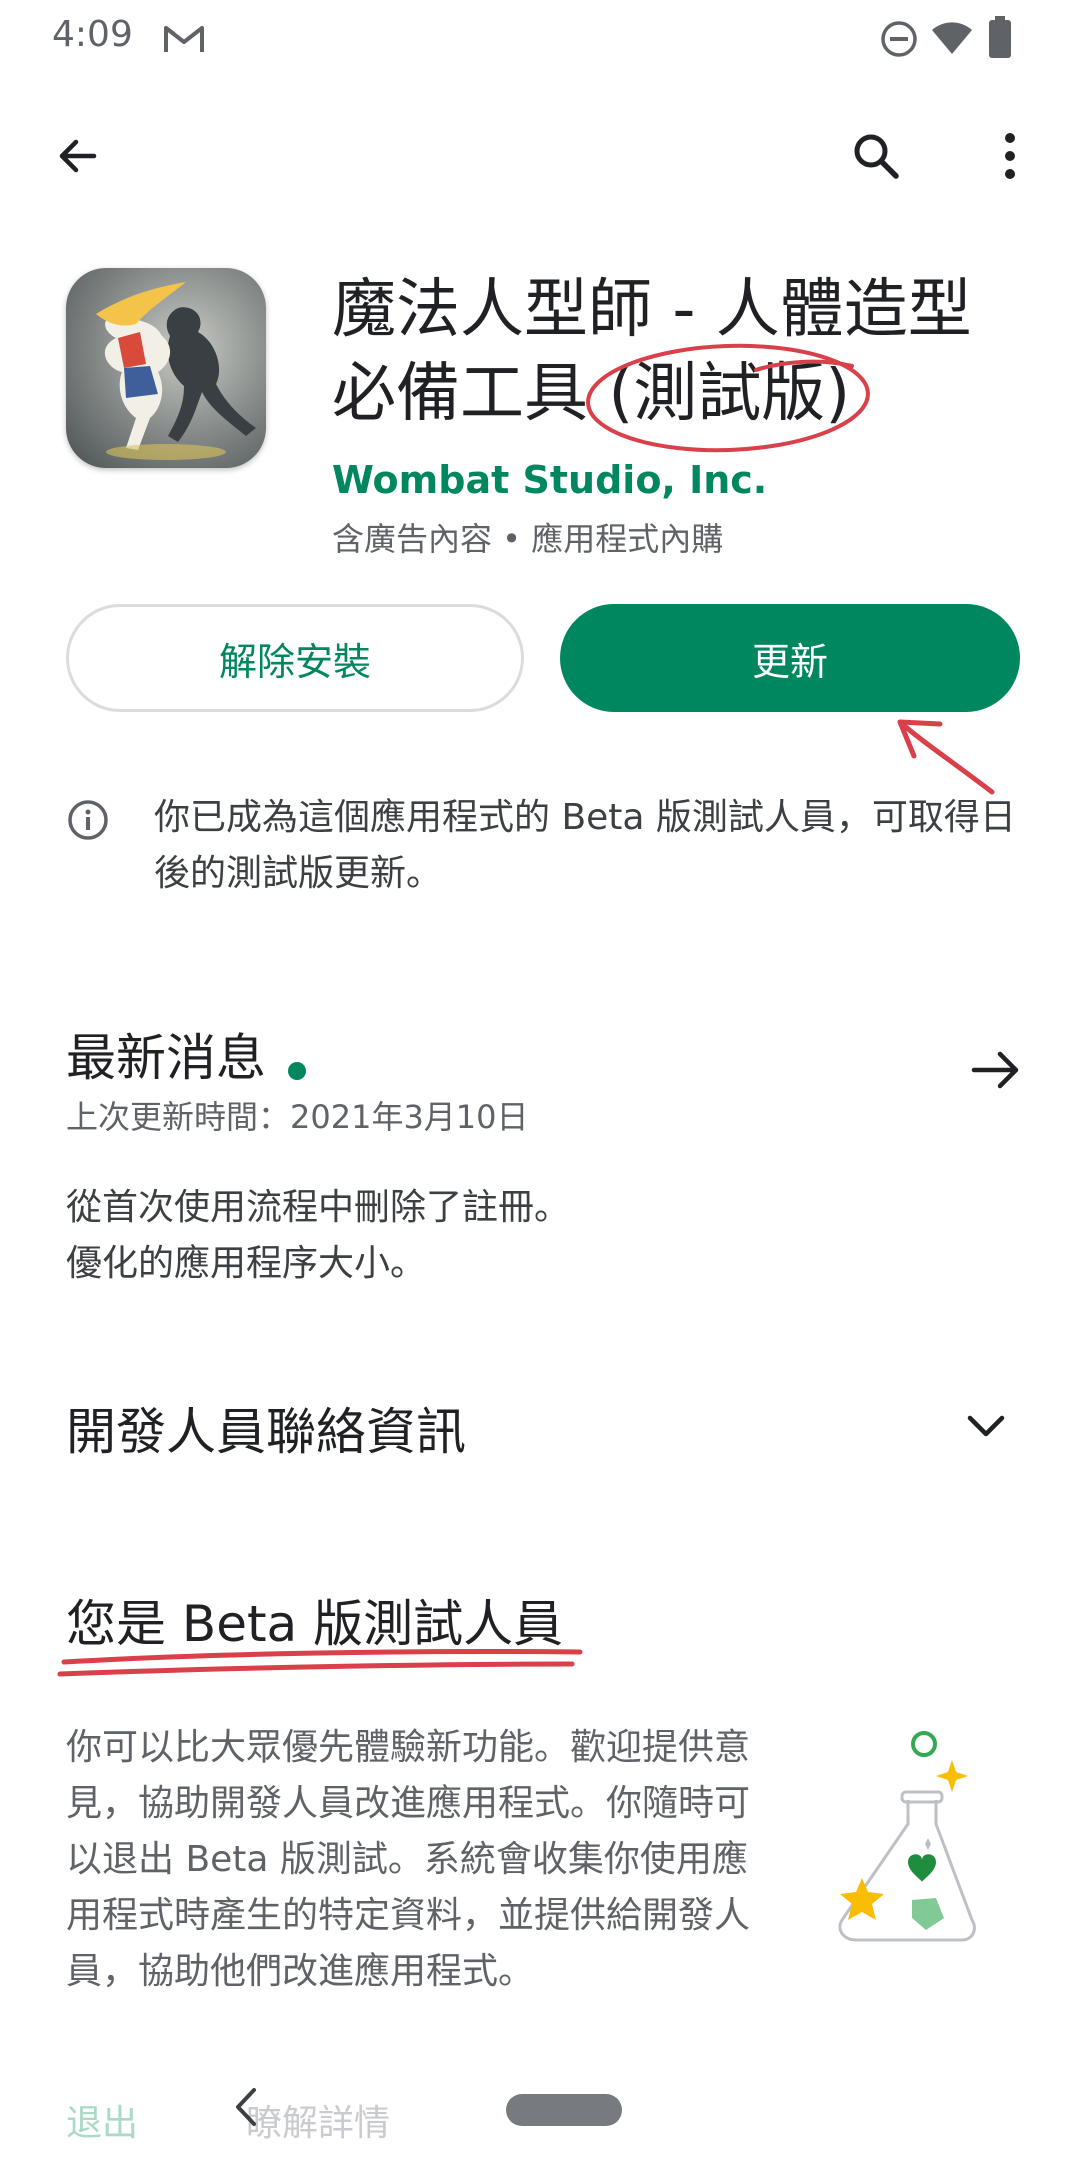  I want to click on gmail-icon, so click(184, 39).